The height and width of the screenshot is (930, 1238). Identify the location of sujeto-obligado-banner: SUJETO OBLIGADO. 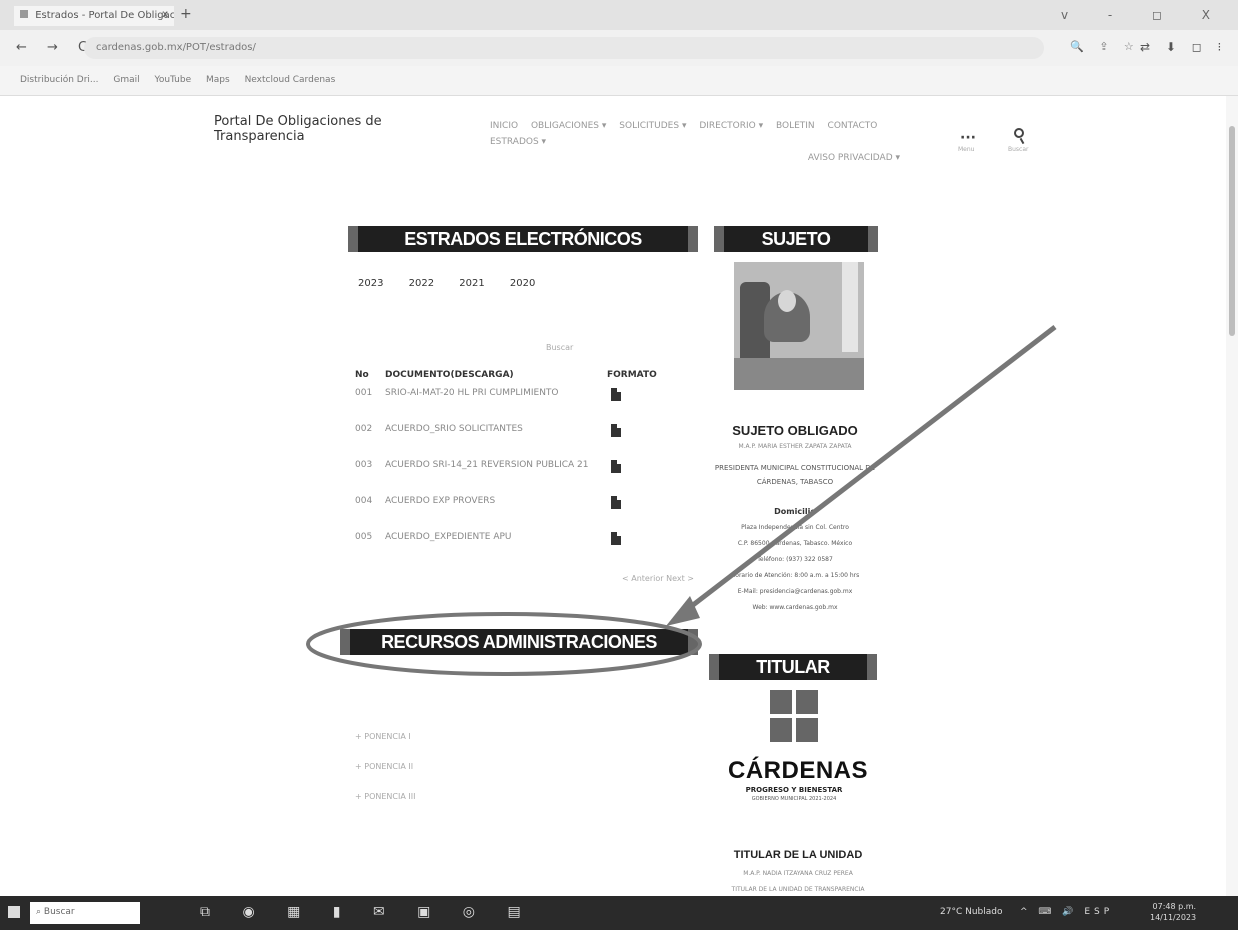
(796, 250).